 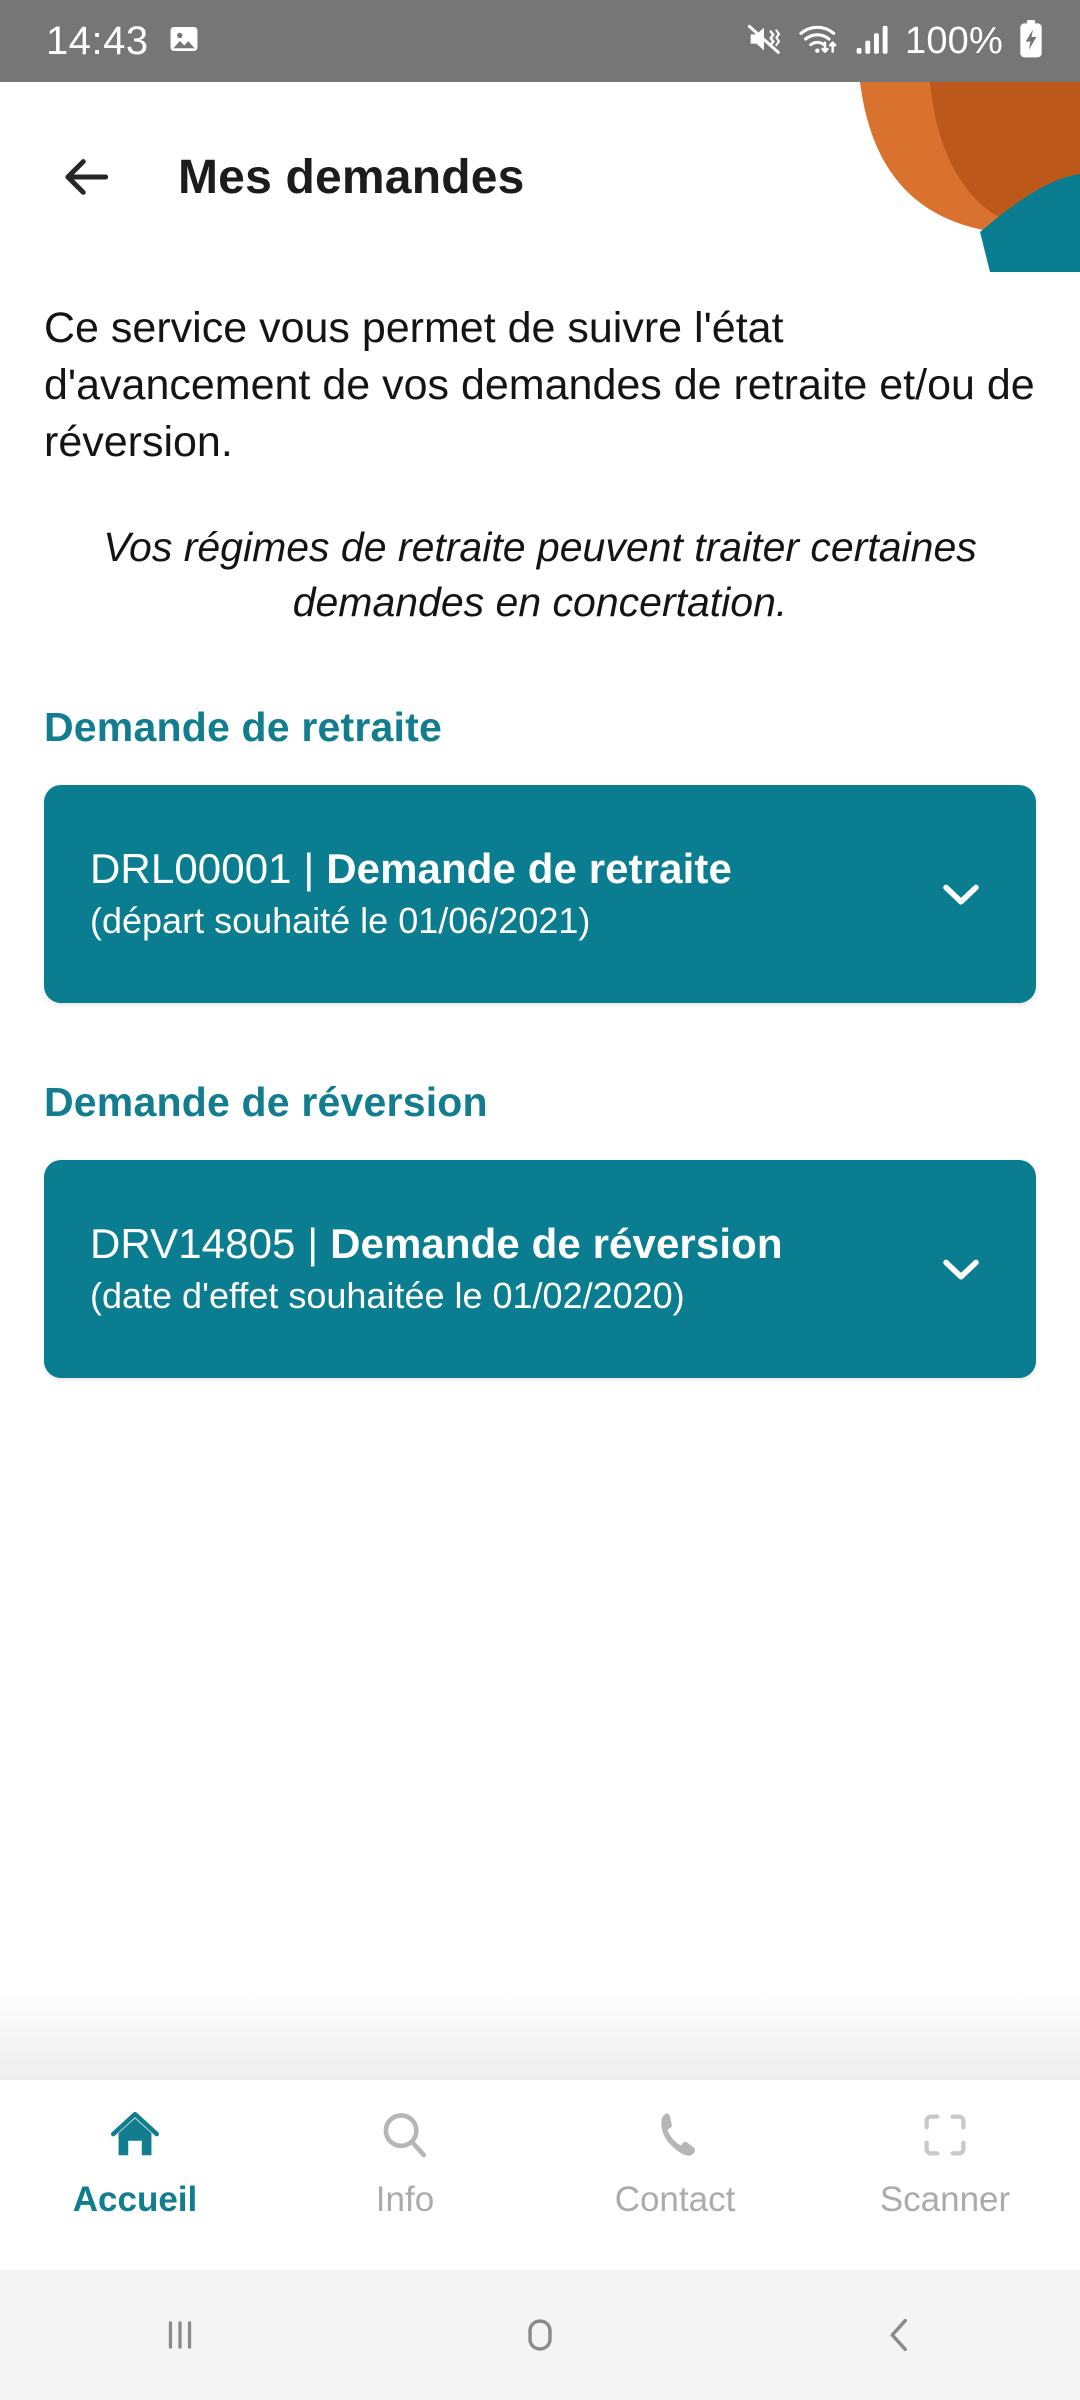 I want to click on home-square-icon, so click(x=540, y=2335).